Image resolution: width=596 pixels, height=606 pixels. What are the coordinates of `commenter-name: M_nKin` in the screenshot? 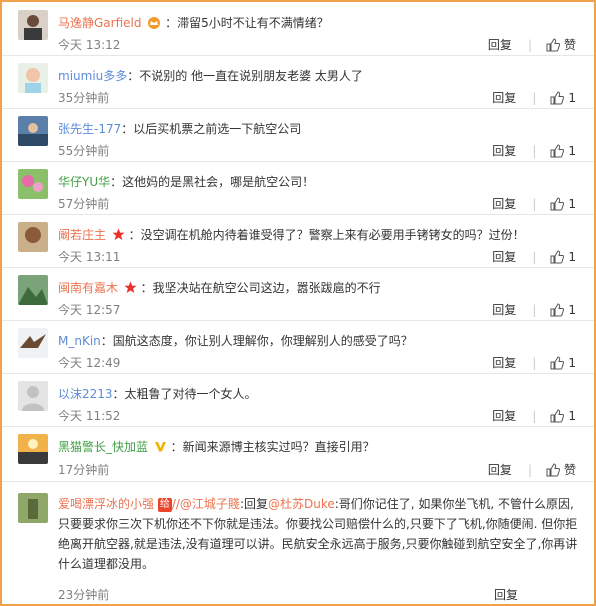 It's located at (79, 341).